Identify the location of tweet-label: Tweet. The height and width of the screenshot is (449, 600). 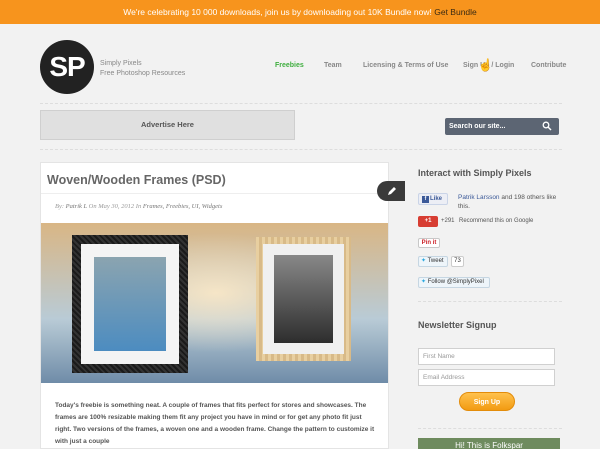
(435, 261).